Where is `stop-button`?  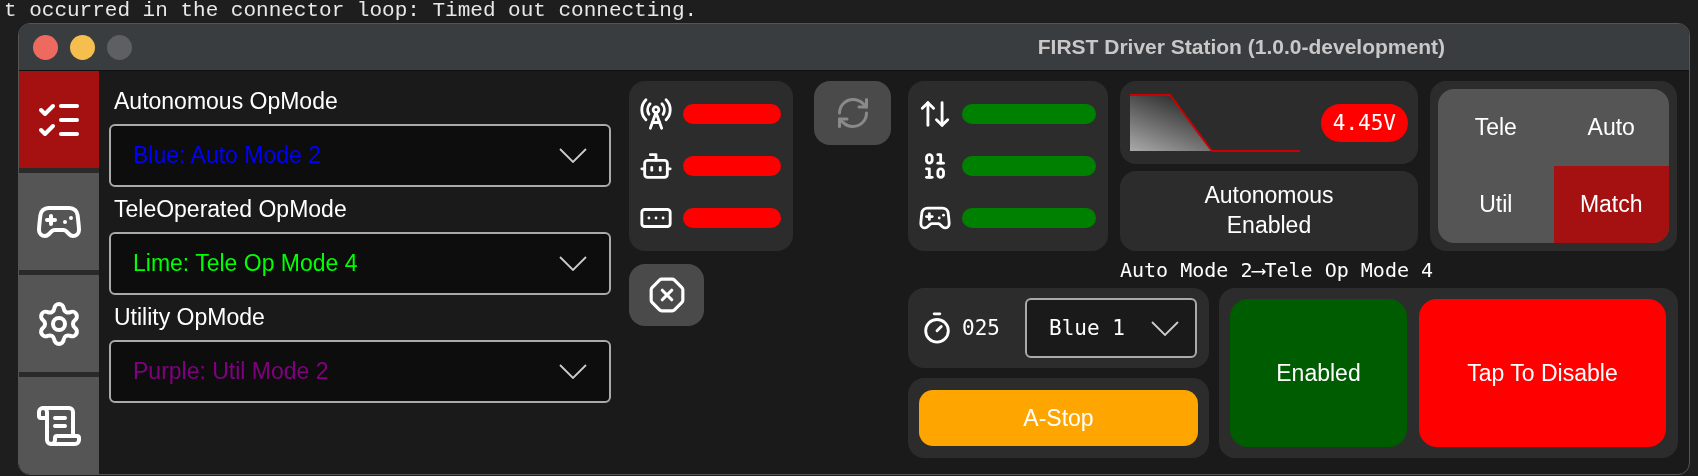
stop-button is located at coordinates (666, 295).